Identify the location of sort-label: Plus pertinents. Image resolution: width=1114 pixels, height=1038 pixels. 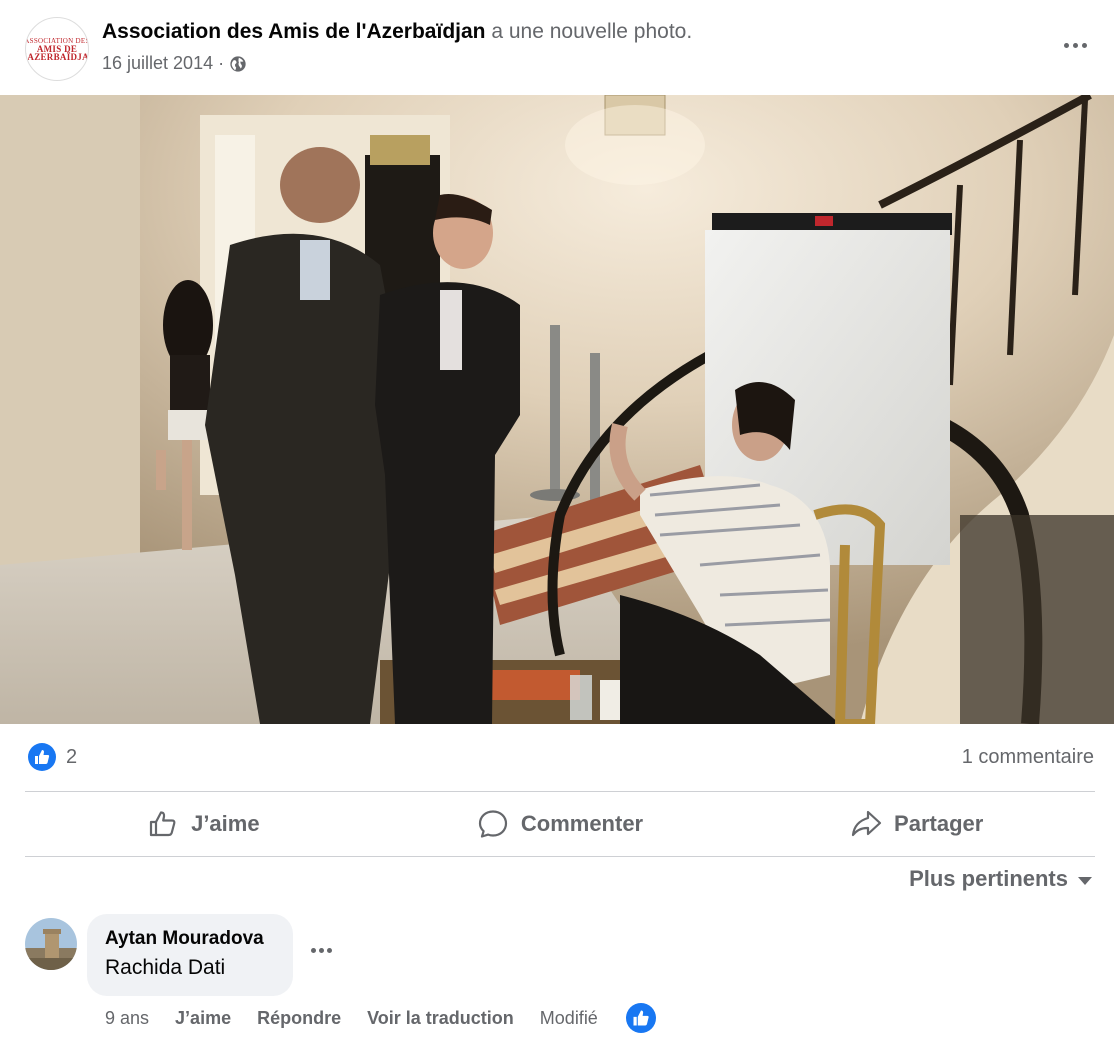
(988, 878).